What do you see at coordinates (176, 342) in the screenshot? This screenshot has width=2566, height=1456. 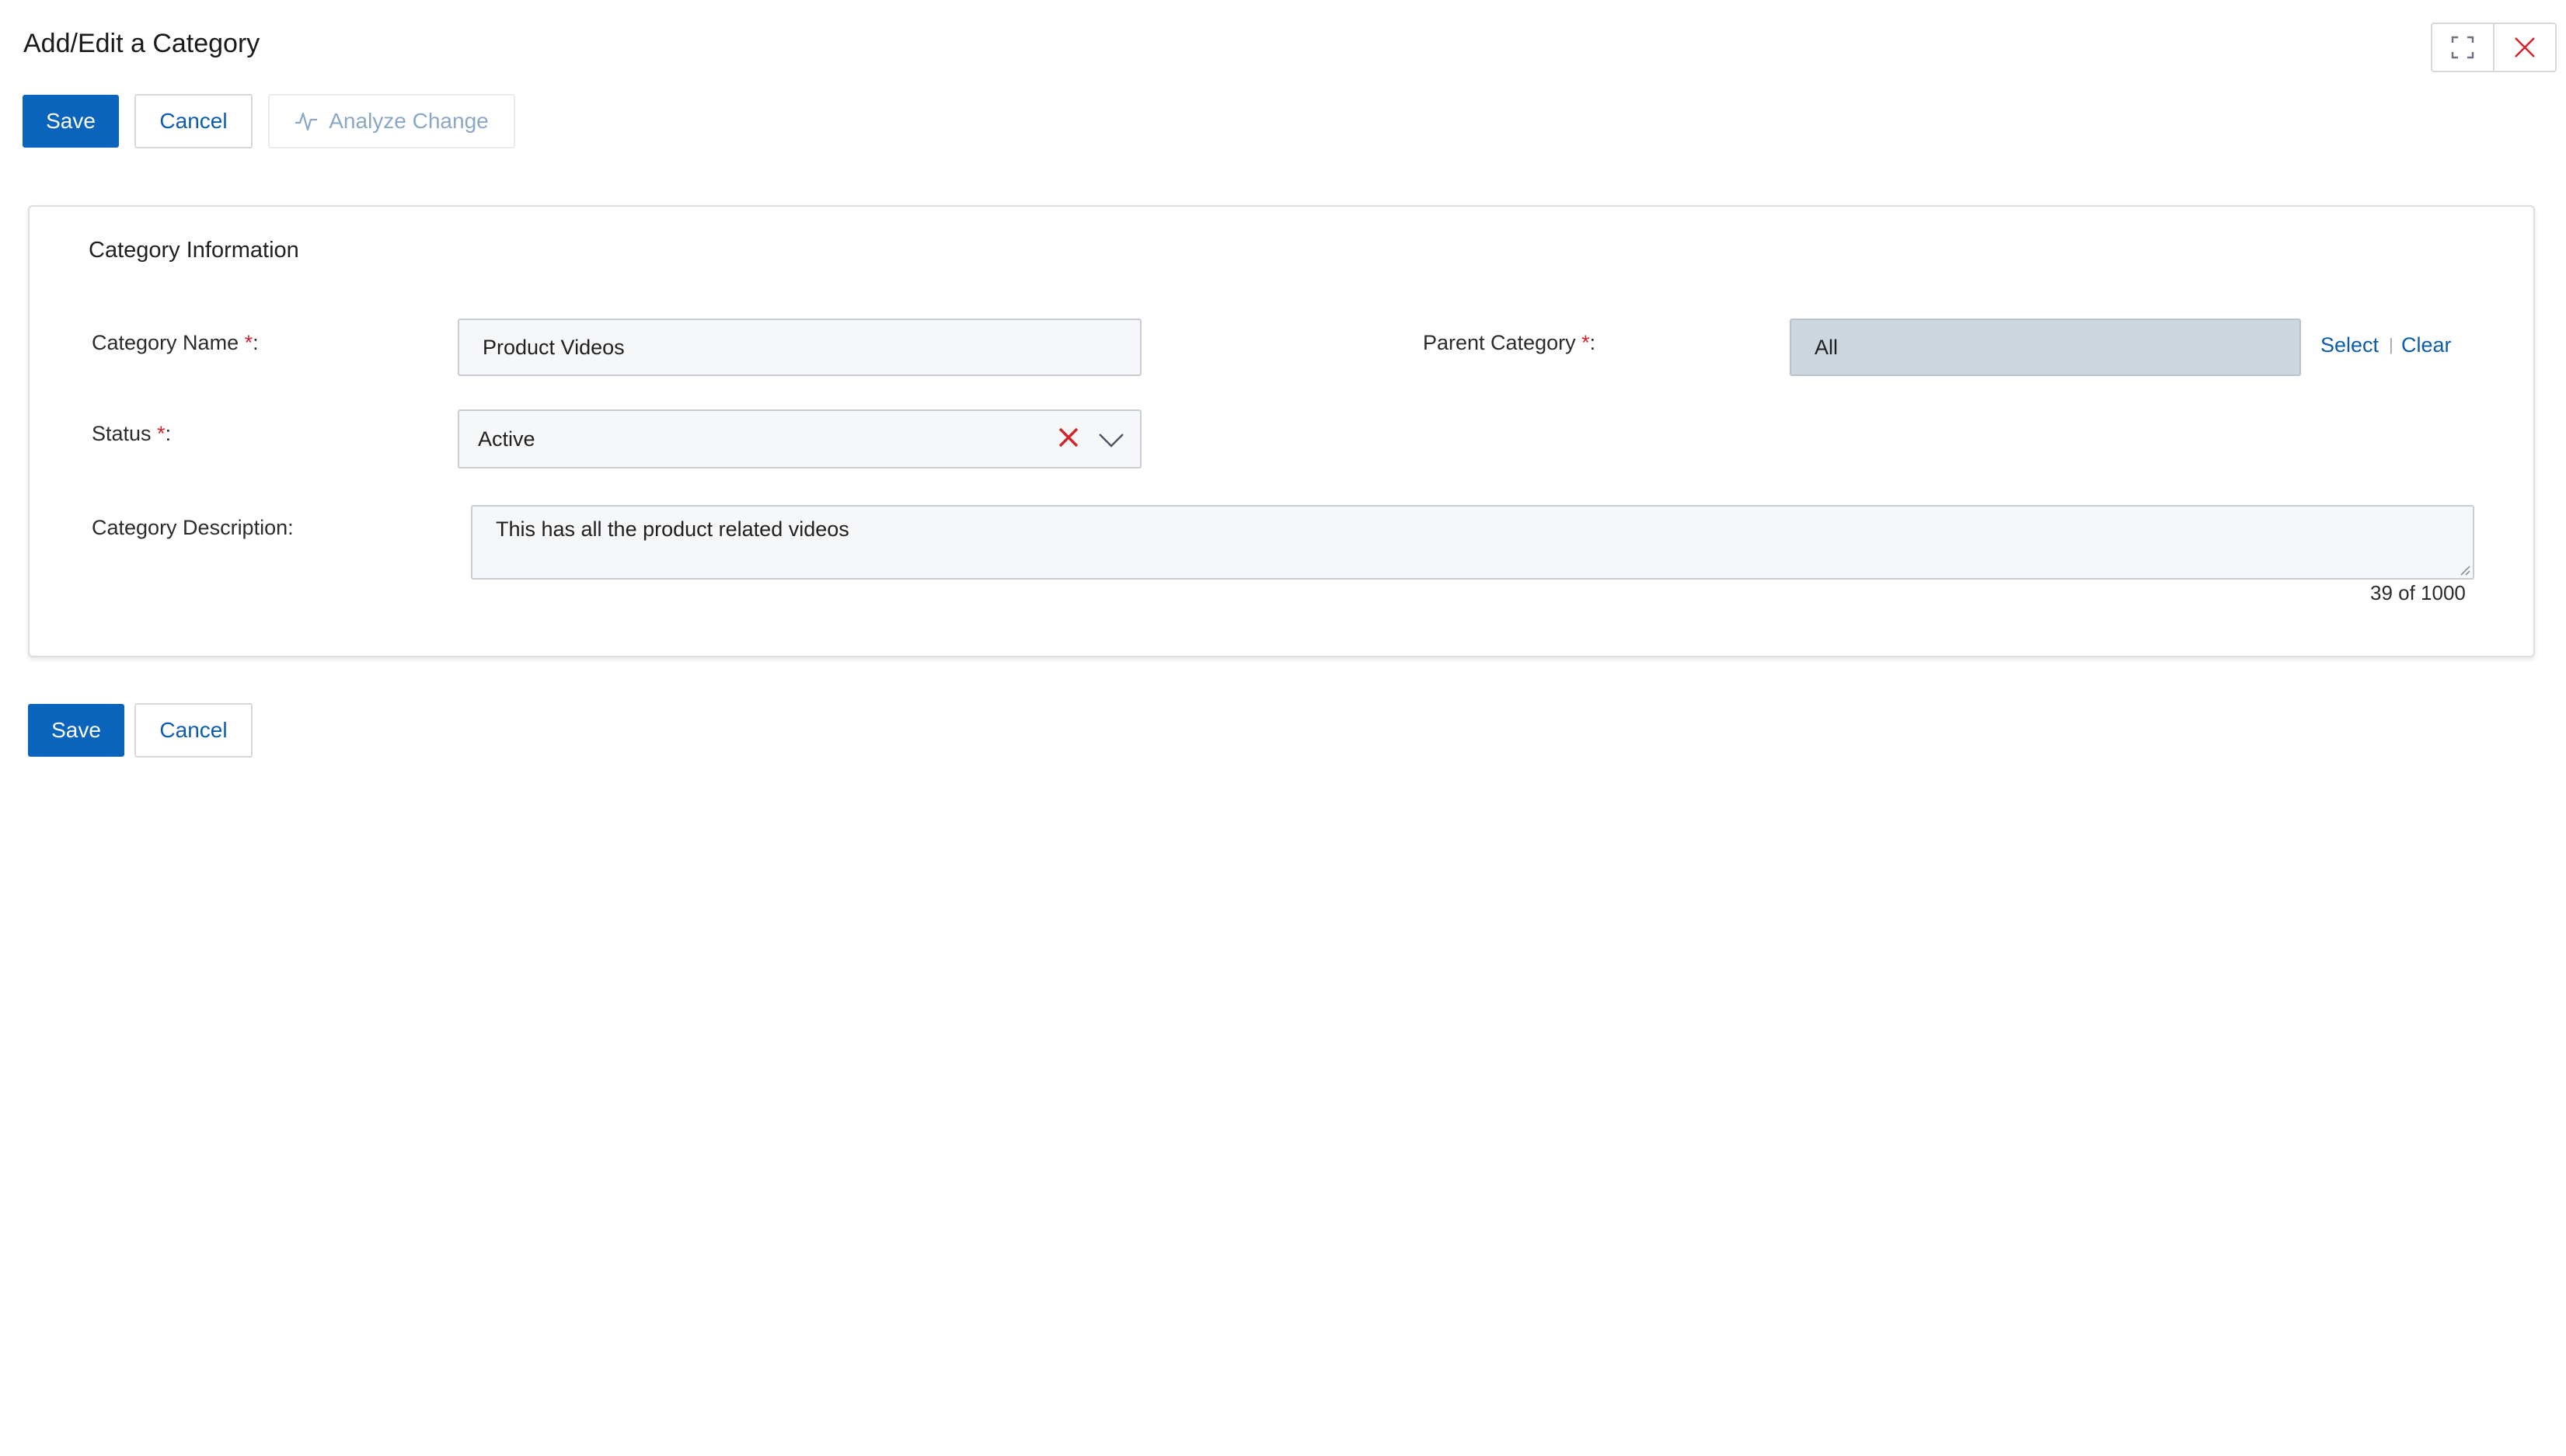 I see `category-name-label: Category Name *:` at bounding box center [176, 342].